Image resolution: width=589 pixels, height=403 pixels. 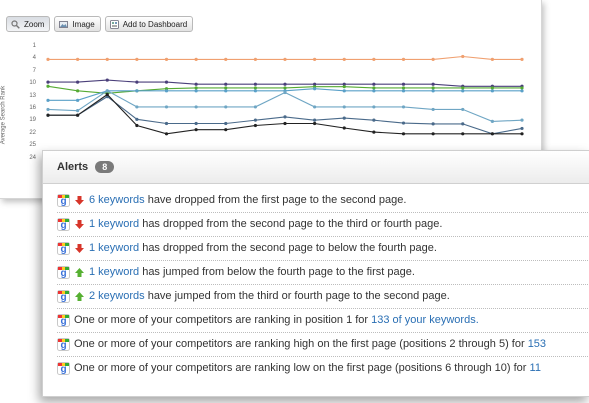 What do you see at coordinates (117, 200) in the screenshot?
I see `keywords-link: 6 keywords` at bounding box center [117, 200].